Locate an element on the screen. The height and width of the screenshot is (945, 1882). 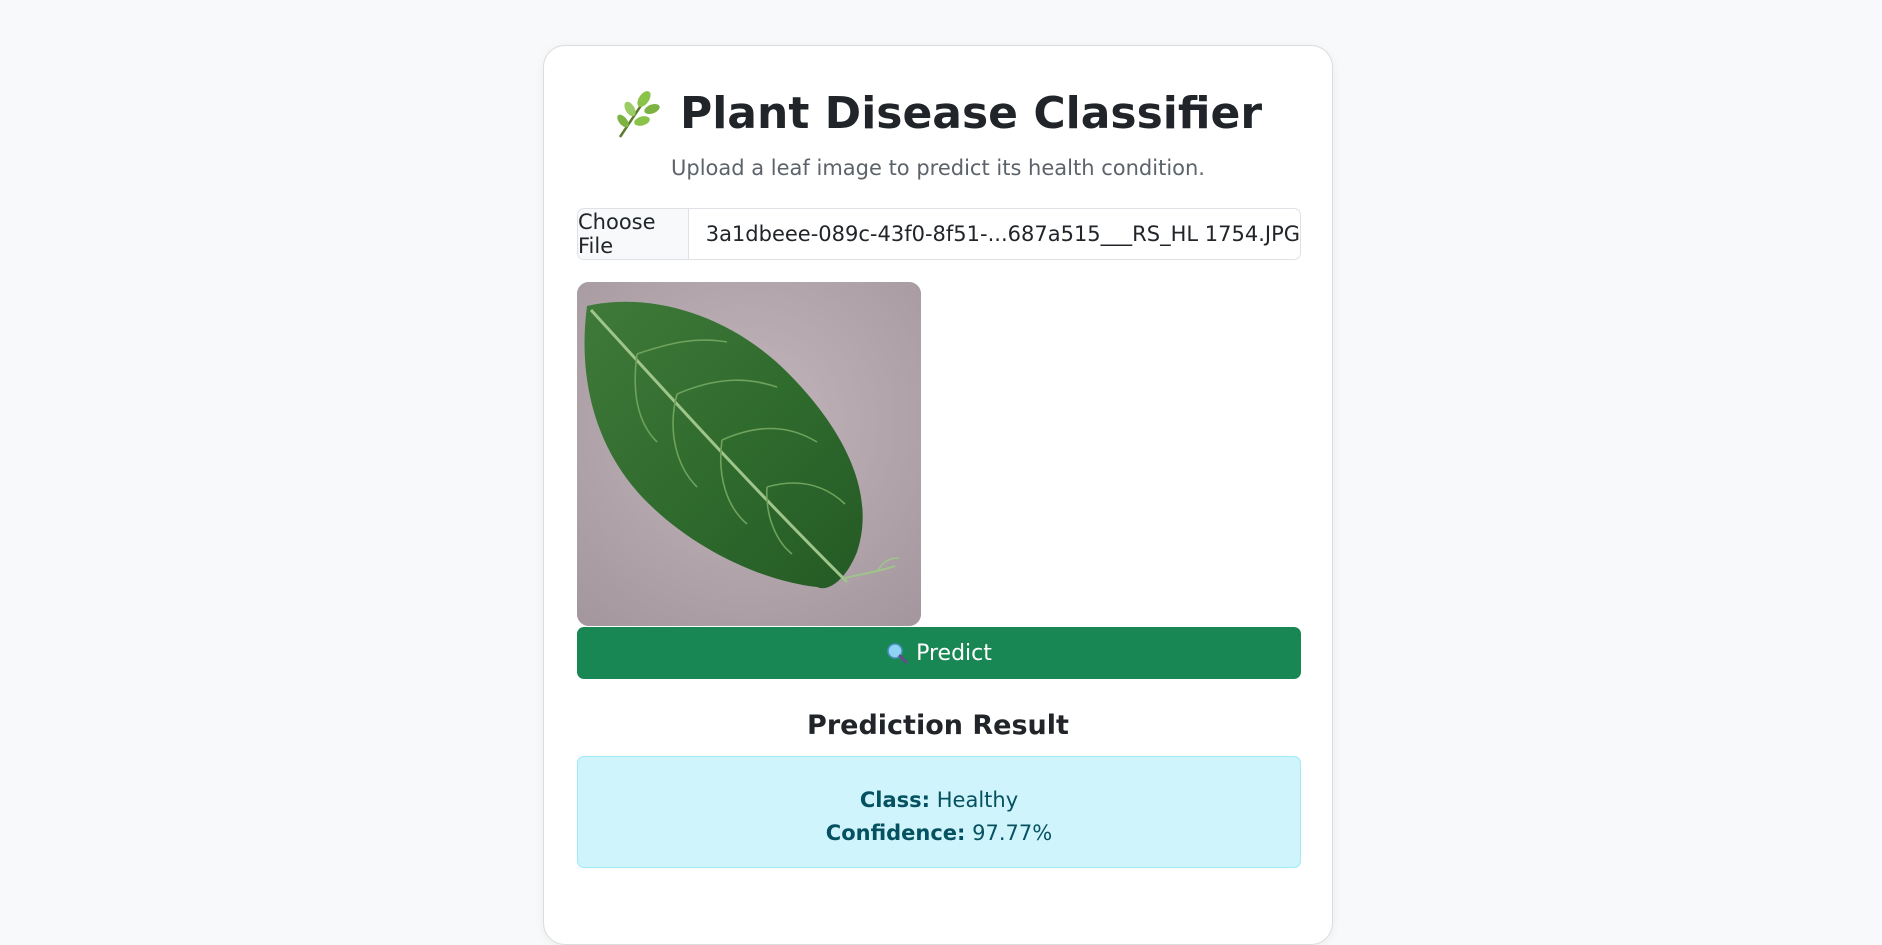
title-row: Plant Disease Classifier is located at coordinates (938, 114).